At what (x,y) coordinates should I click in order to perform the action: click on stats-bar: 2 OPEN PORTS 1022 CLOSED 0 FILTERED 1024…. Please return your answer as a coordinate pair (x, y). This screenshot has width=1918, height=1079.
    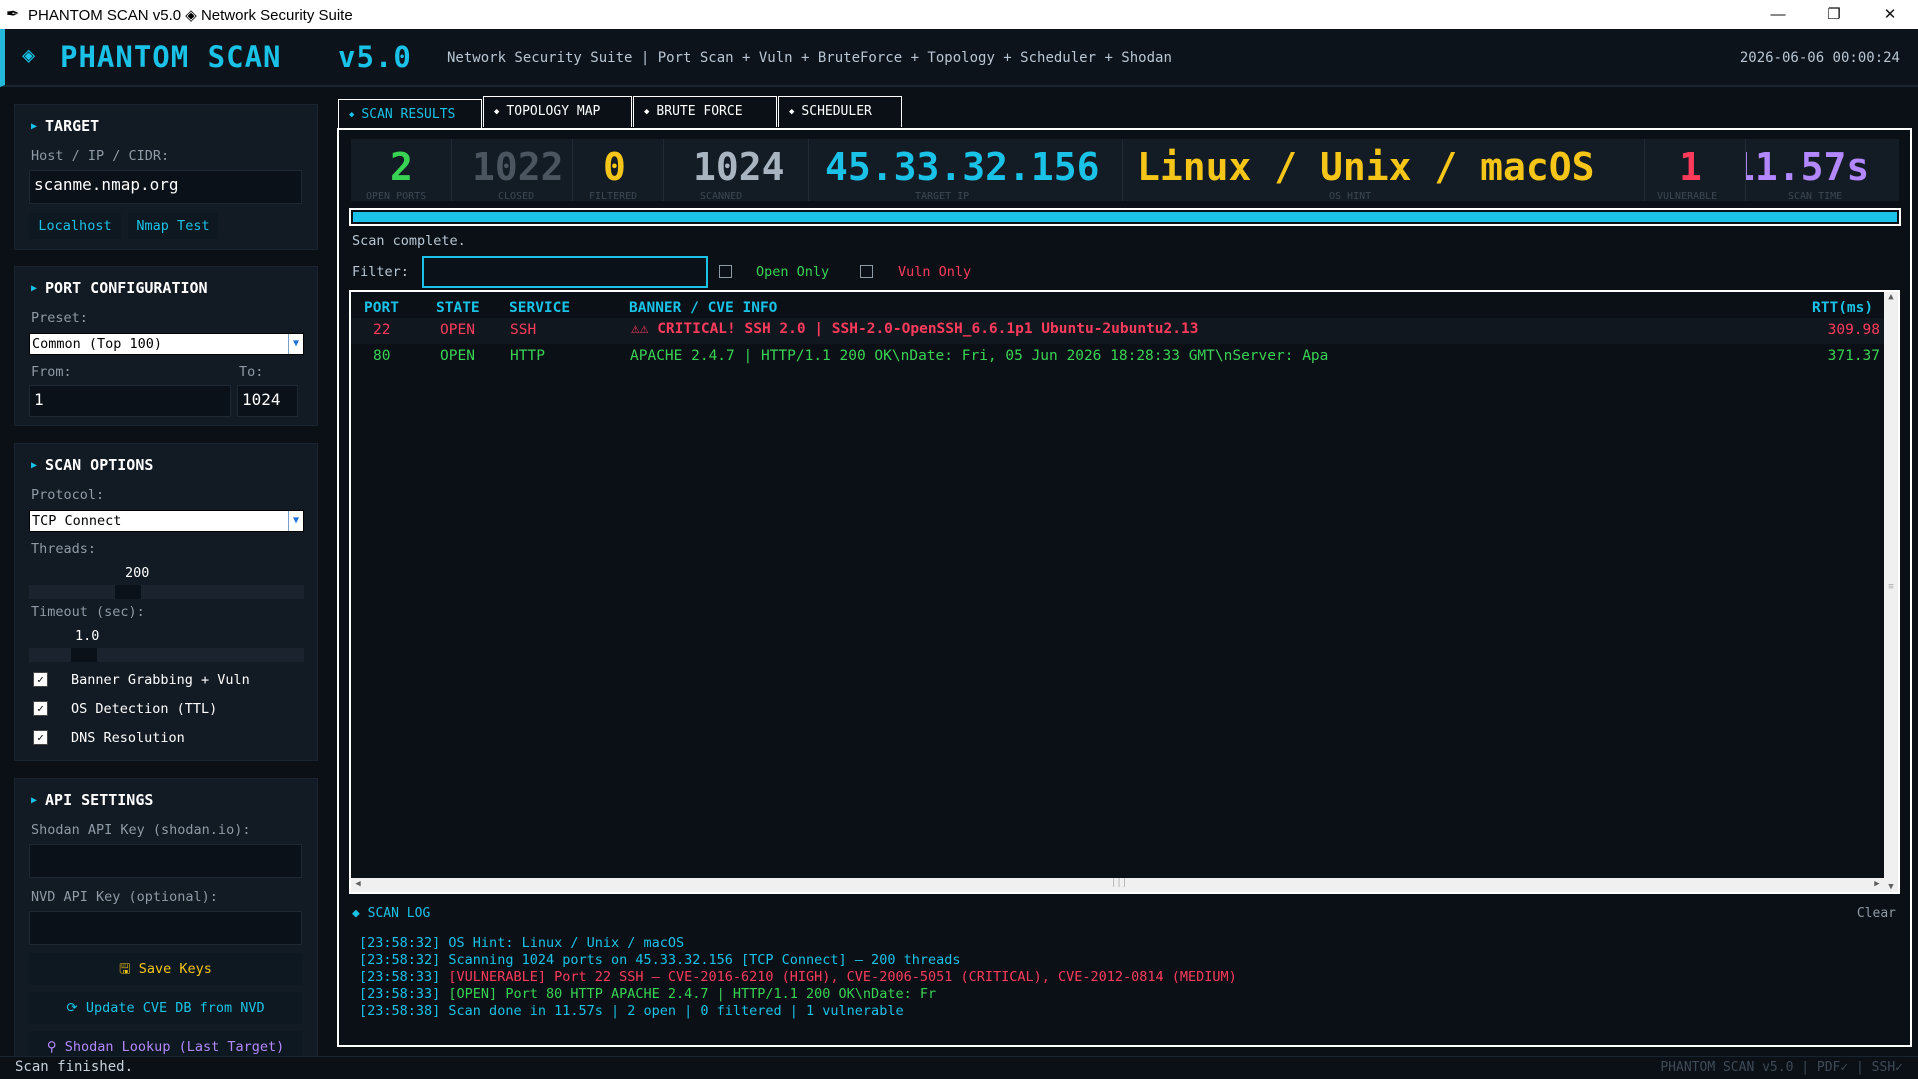
    Looking at the image, I should click on (1125, 170).